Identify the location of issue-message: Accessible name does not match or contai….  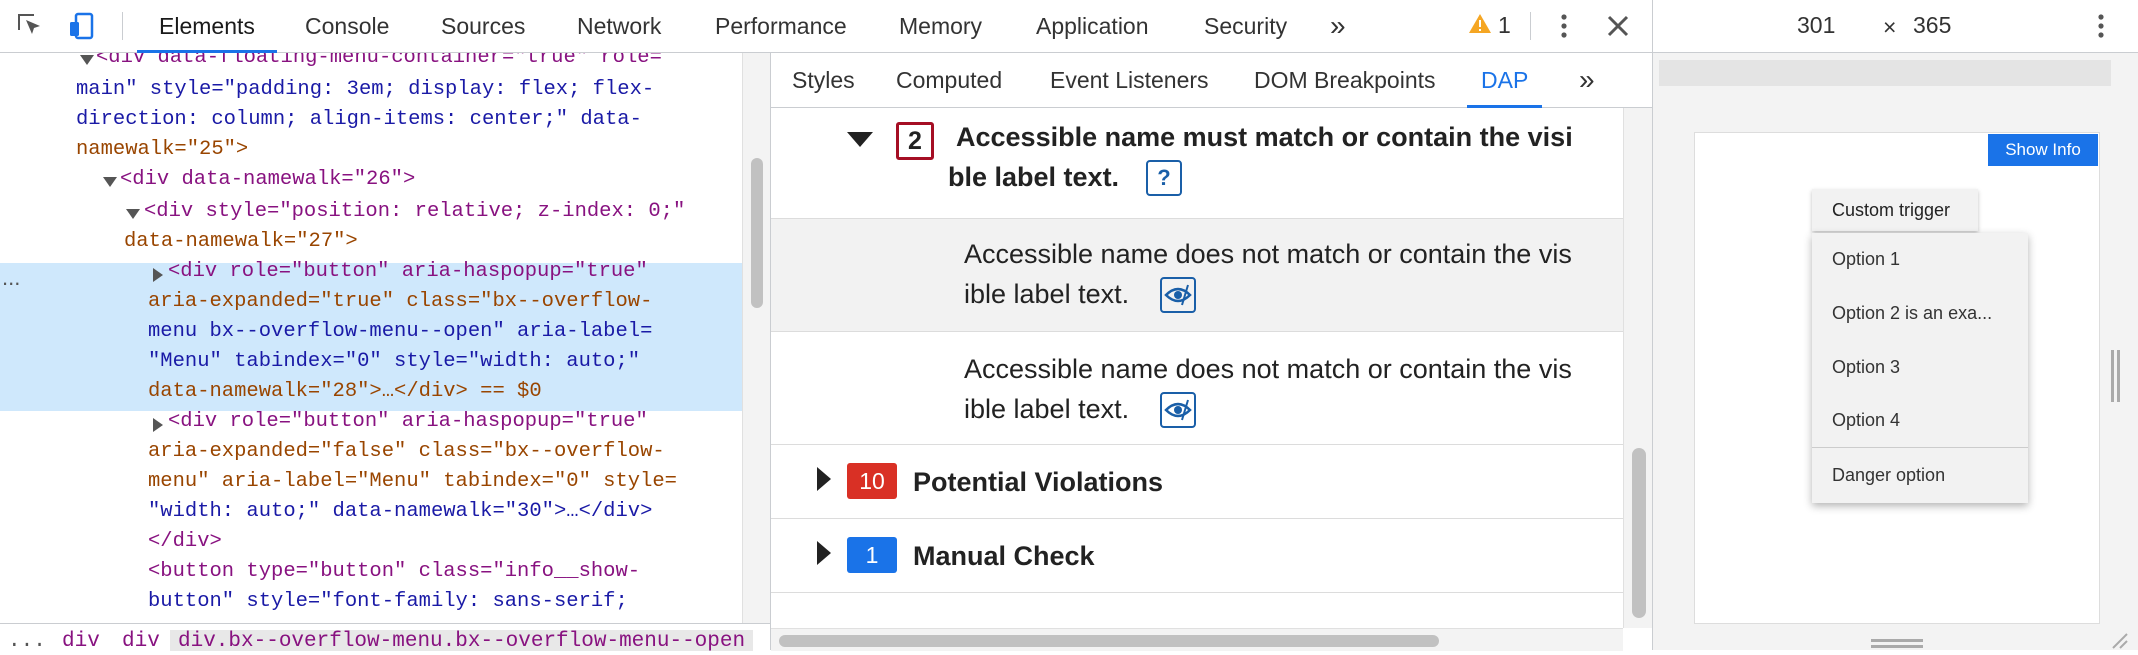
(1268, 369).